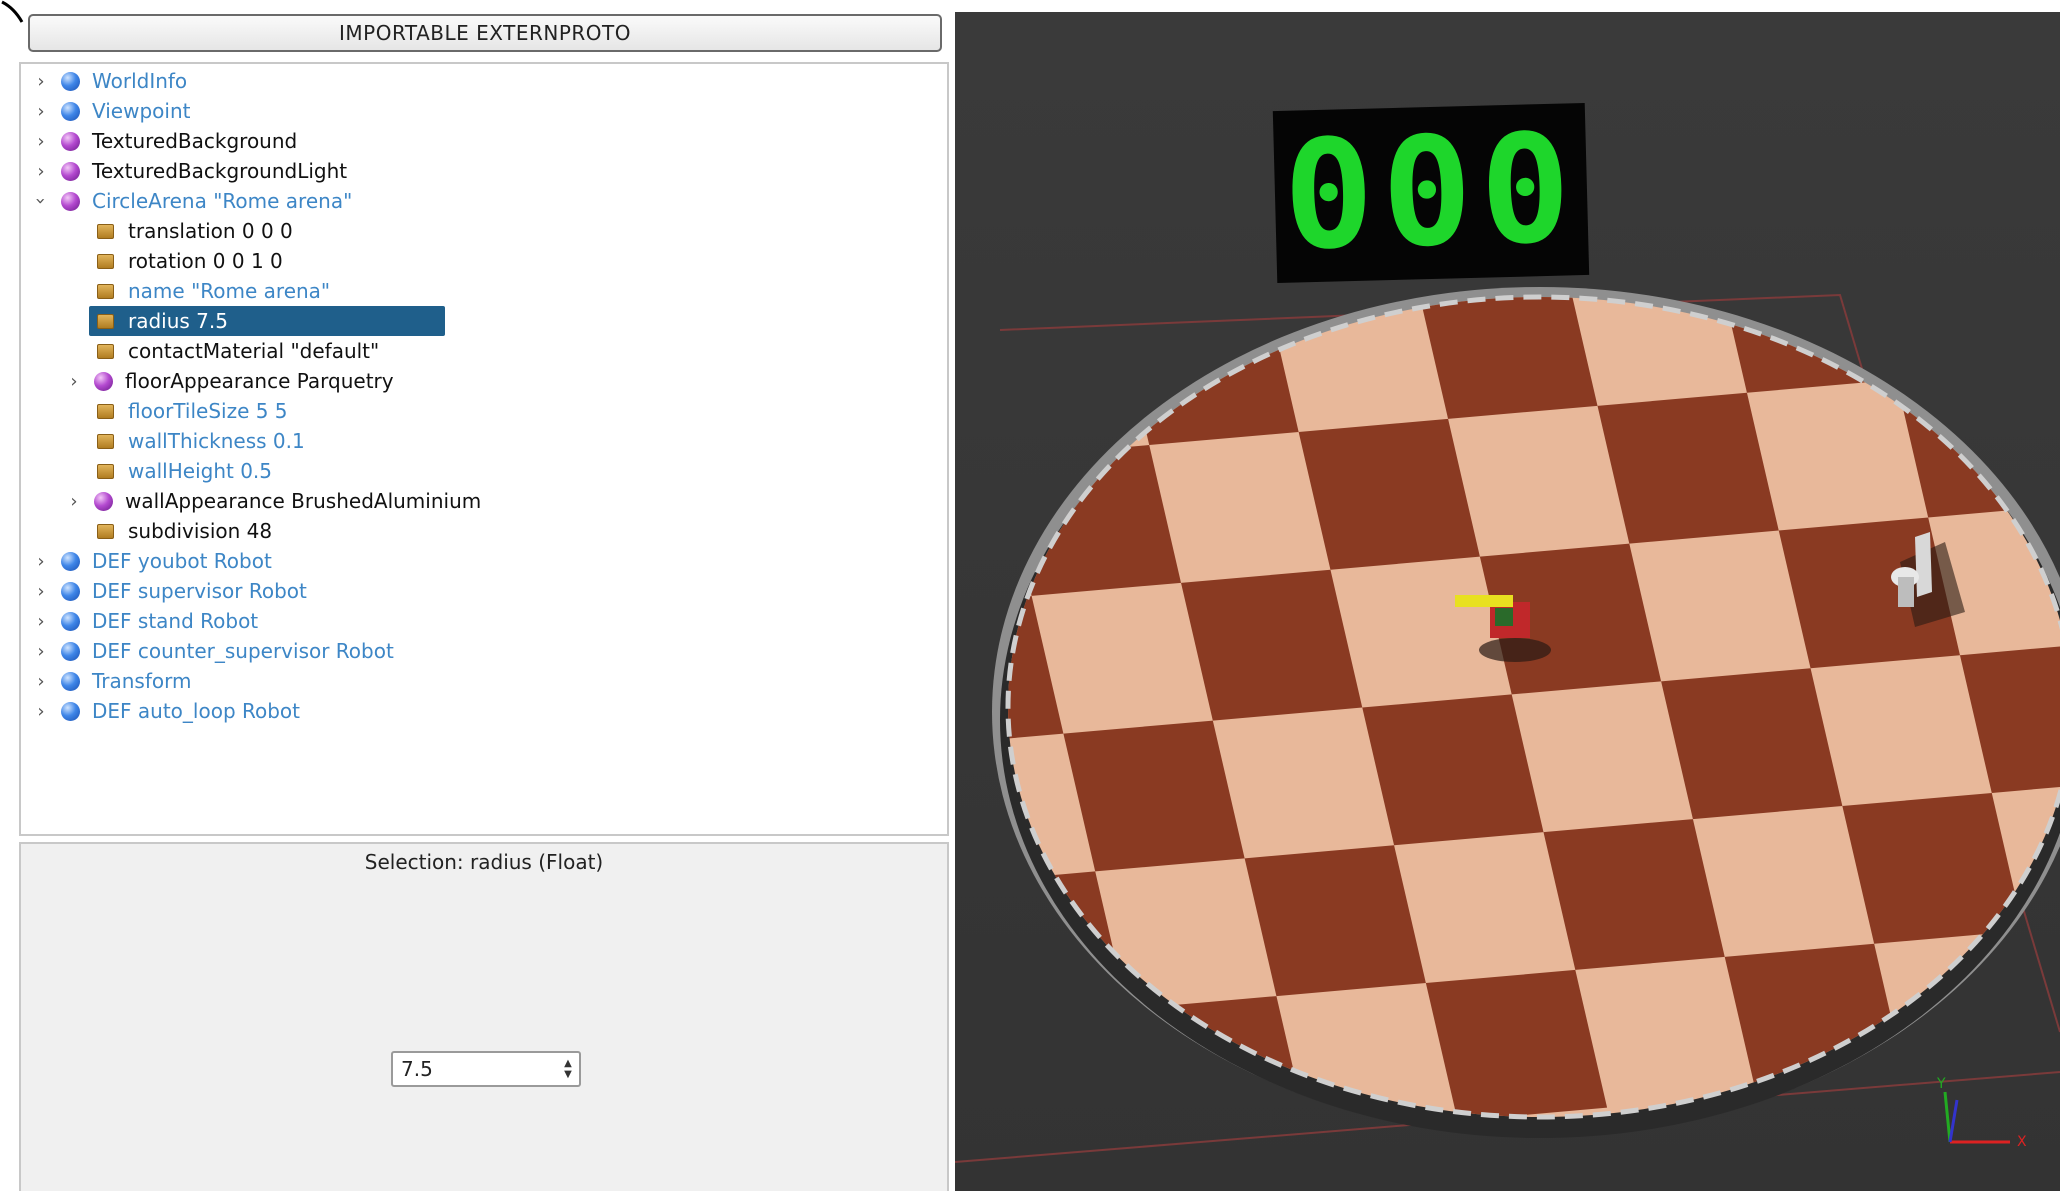 This screenshot has width=2060, height=1191. I want to click on spin-up-icon: ▲, so click(568, 1063).